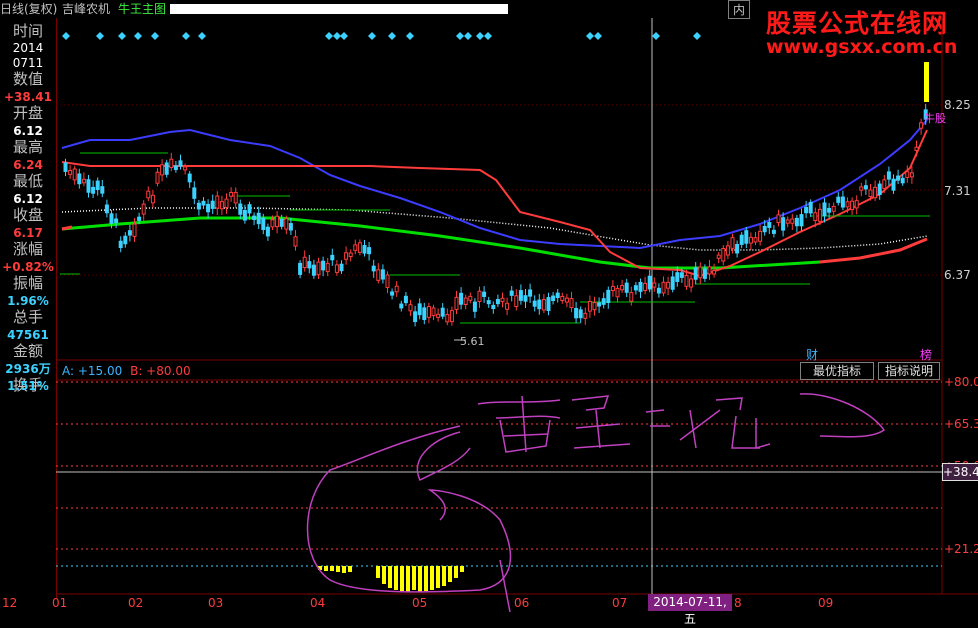 The width and height of the screenshot is (978, 628). What do you see at coordinates (960, 472) in the screenshot?
I see `crosshair-value-tag: +38.4` at bounding box center [960, 472].